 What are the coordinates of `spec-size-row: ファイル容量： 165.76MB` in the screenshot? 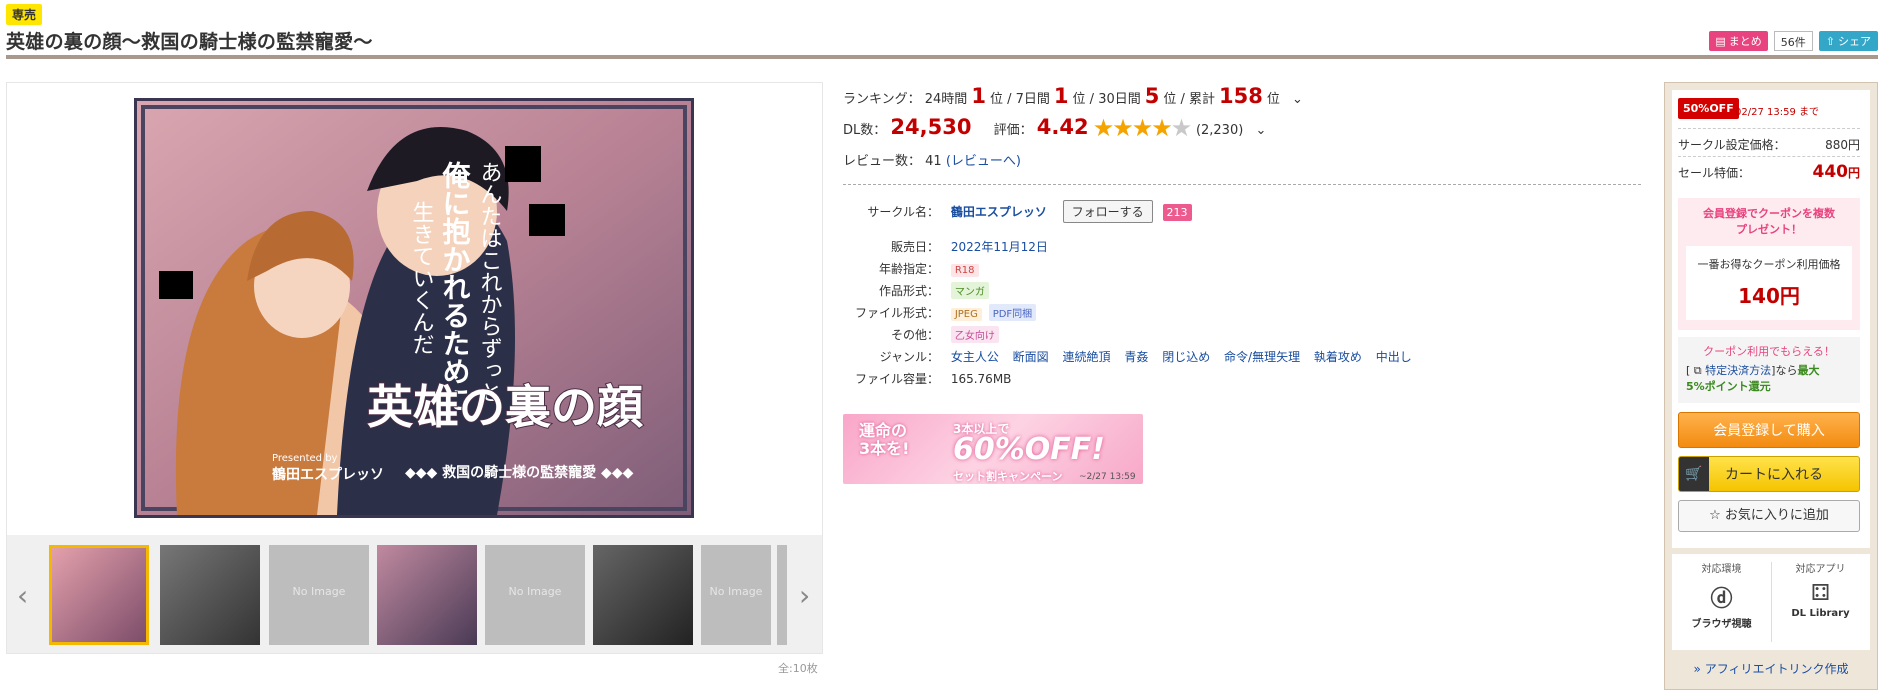 It's located at (927, 378).